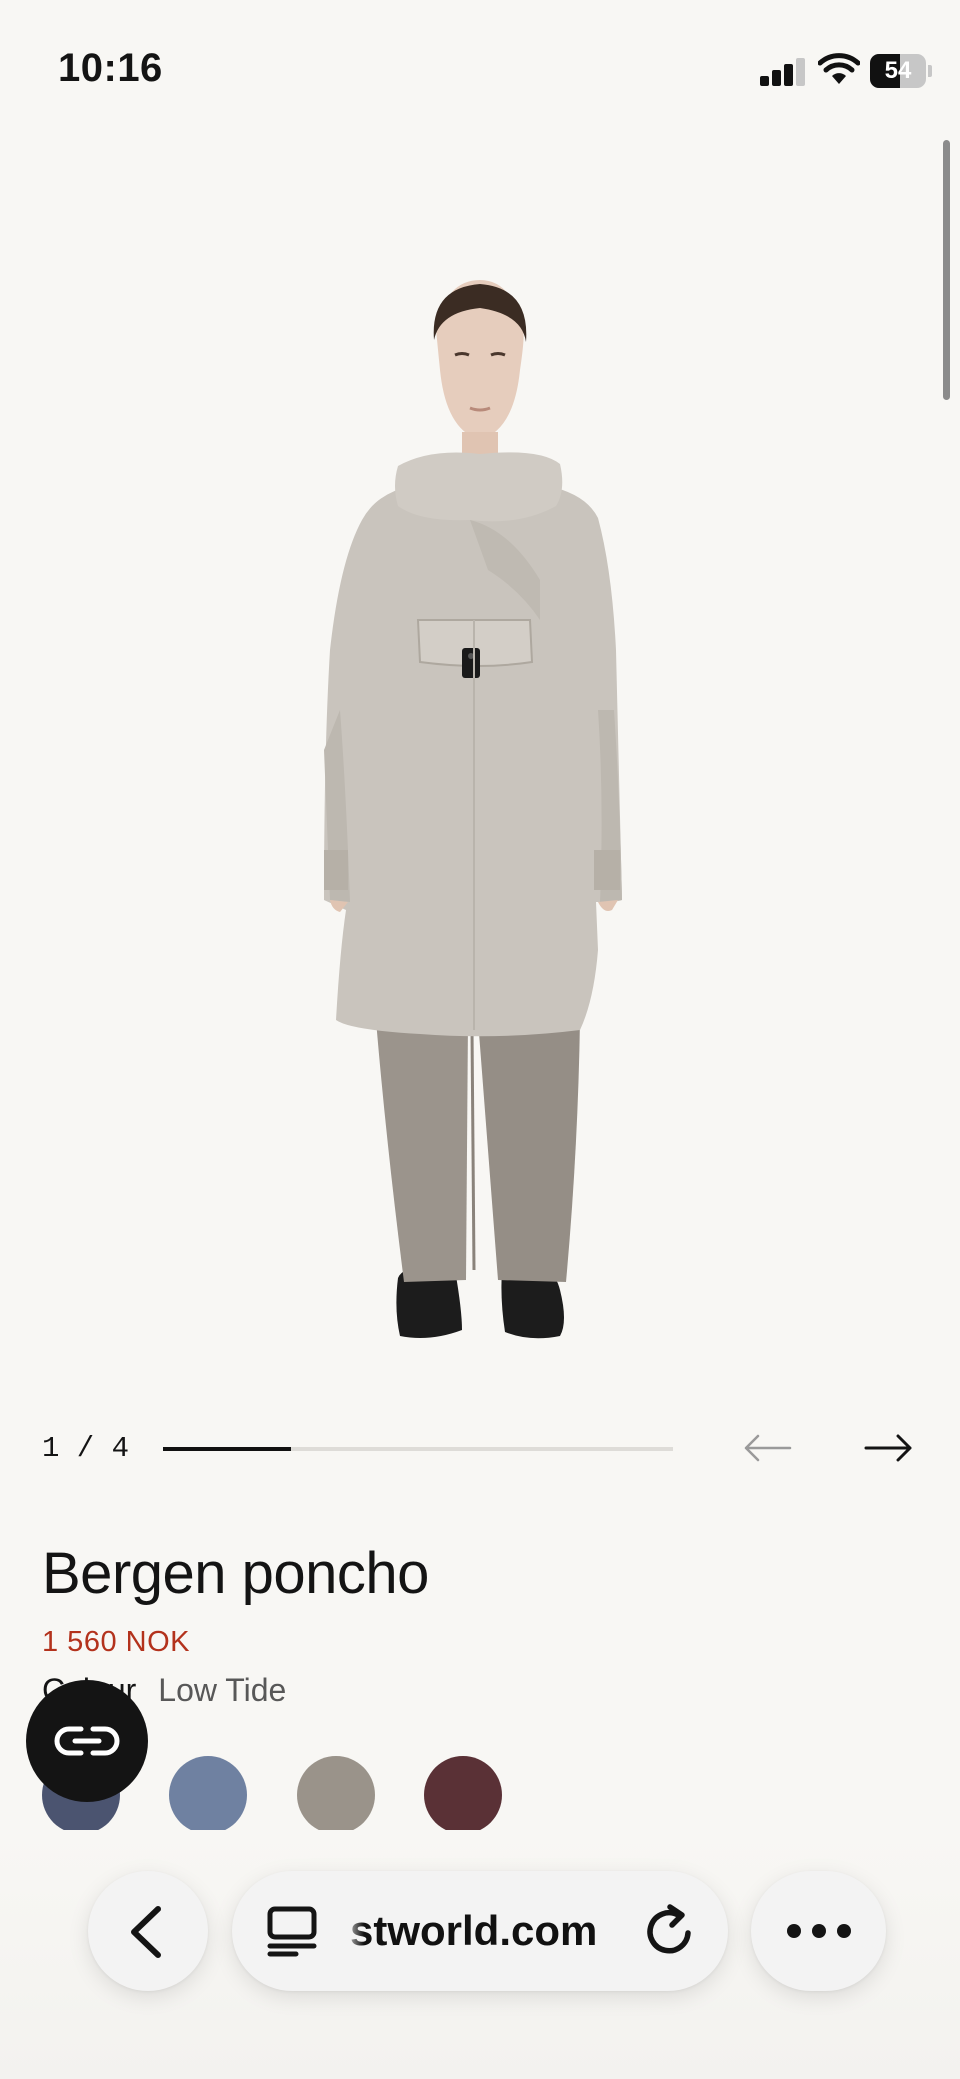  I want to click on browser-back-button, so click(148, 1931).